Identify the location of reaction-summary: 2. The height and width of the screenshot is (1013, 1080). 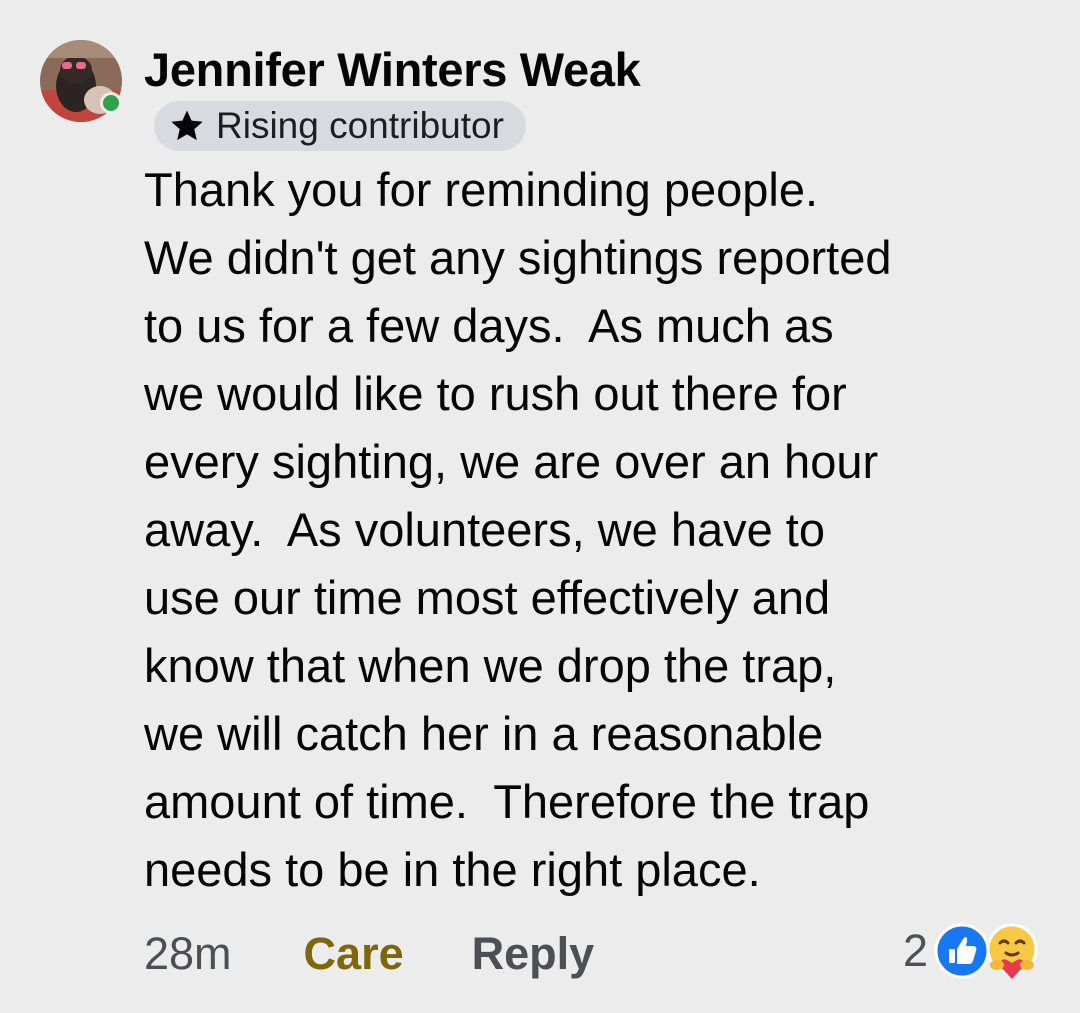
(972, 951).